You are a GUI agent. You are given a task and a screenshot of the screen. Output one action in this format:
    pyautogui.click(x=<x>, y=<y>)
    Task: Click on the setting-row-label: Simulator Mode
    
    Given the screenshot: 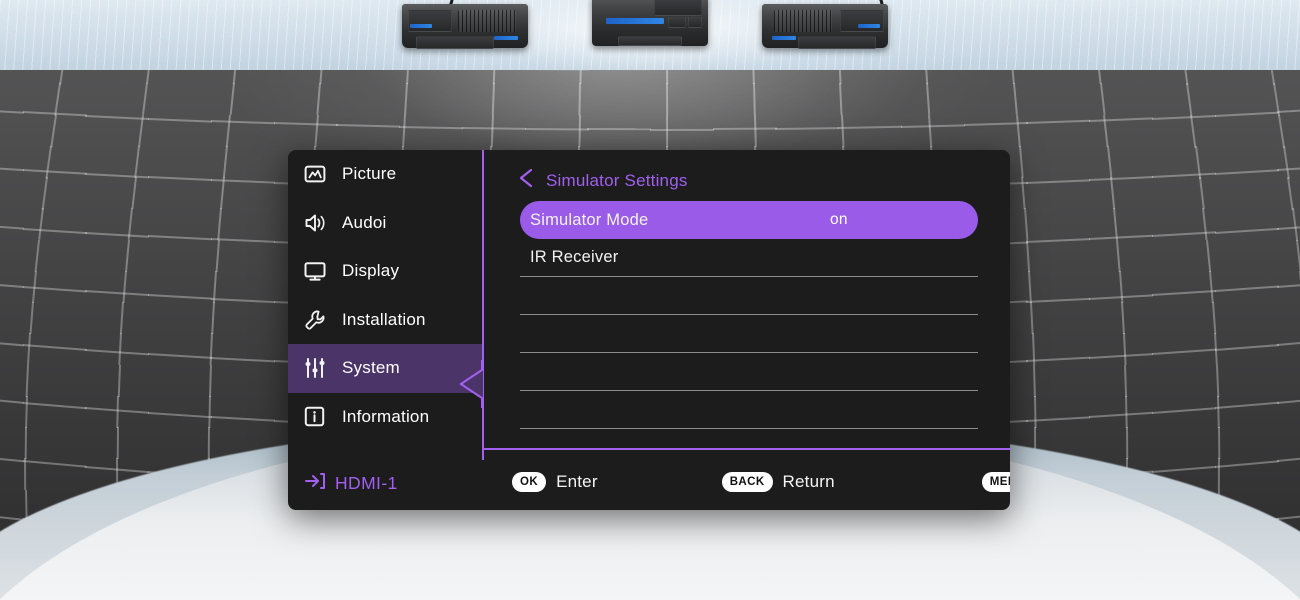 What is the action you would take?
    pyautogui.click(x=589, y=219)
    